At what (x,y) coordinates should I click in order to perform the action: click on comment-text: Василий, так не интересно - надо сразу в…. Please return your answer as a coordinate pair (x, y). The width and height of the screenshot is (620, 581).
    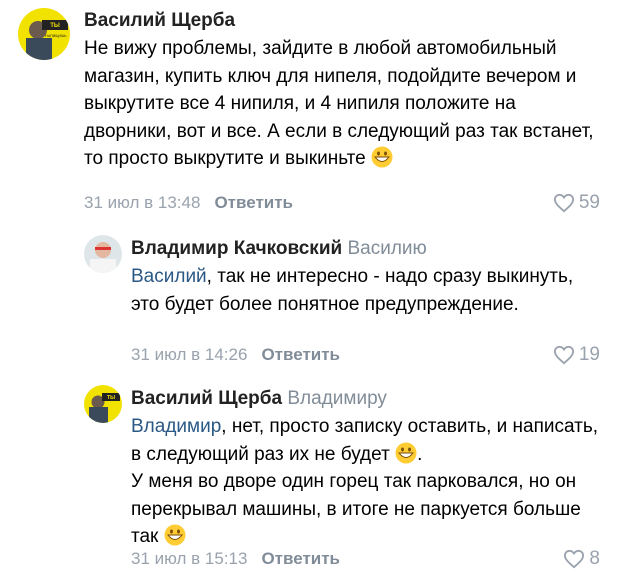
    Looking at the image, I should click on (366, 290).